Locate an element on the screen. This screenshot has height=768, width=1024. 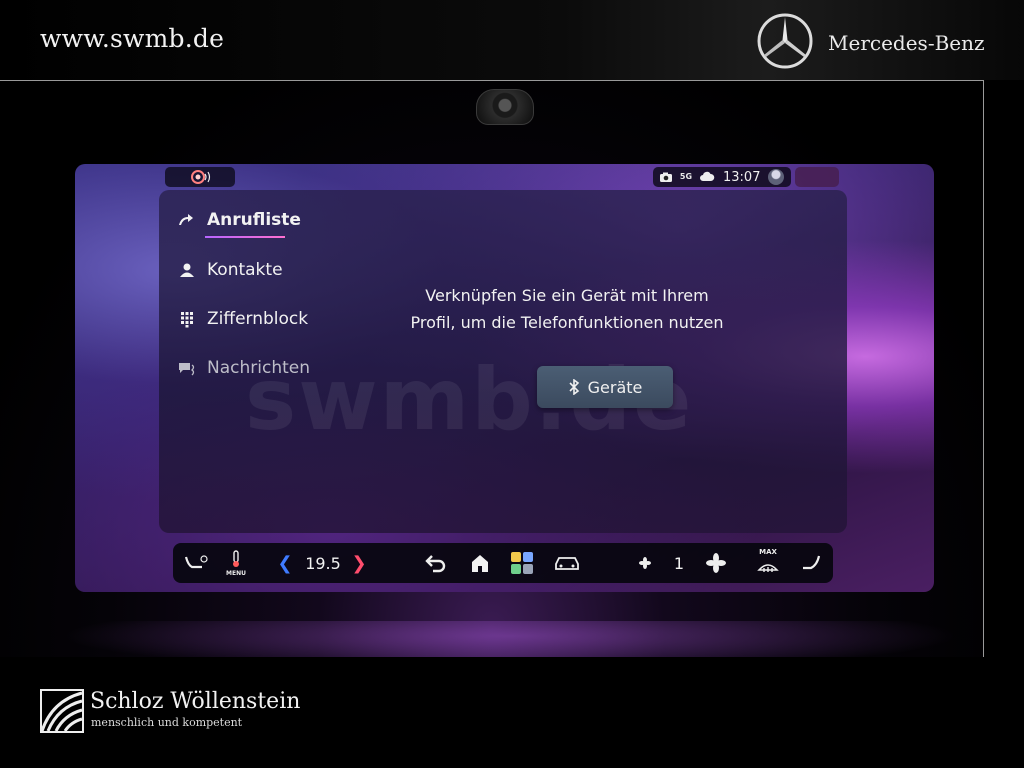
cloud-sync-icon is located at coordinates (707, 177).